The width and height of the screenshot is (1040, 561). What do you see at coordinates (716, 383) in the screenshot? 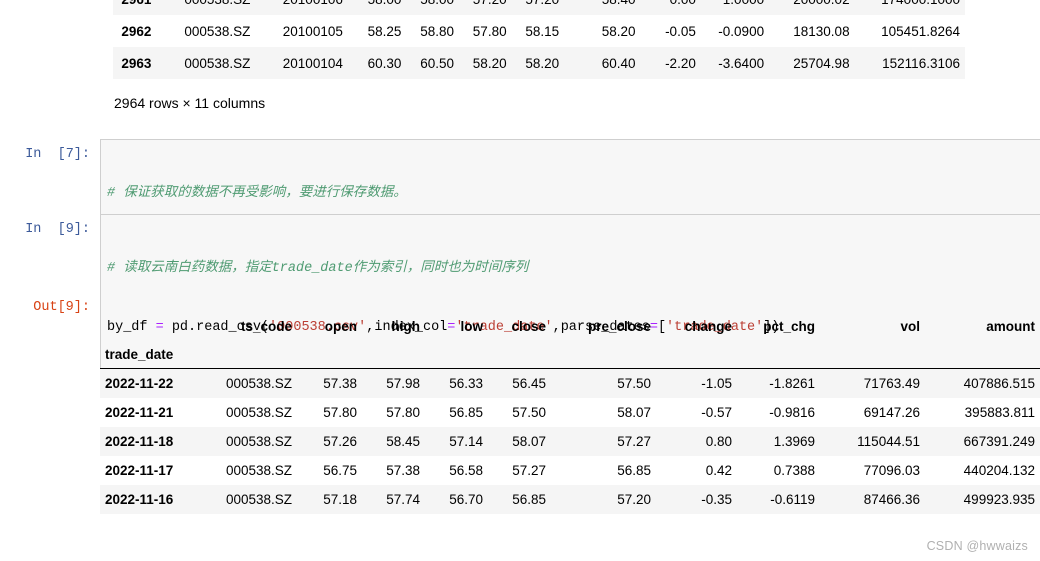
I see `cell-change: -1.05` at bounding box center [716, 383].